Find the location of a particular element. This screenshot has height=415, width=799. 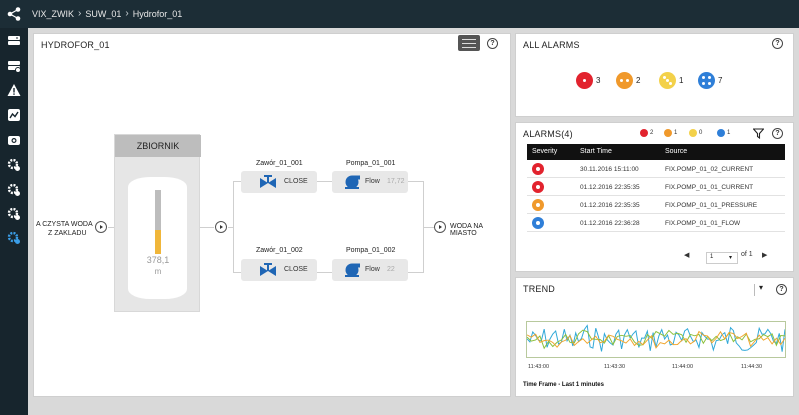

alarms-table-header: Severity Start Time Source is located at coordinates (656, 152).